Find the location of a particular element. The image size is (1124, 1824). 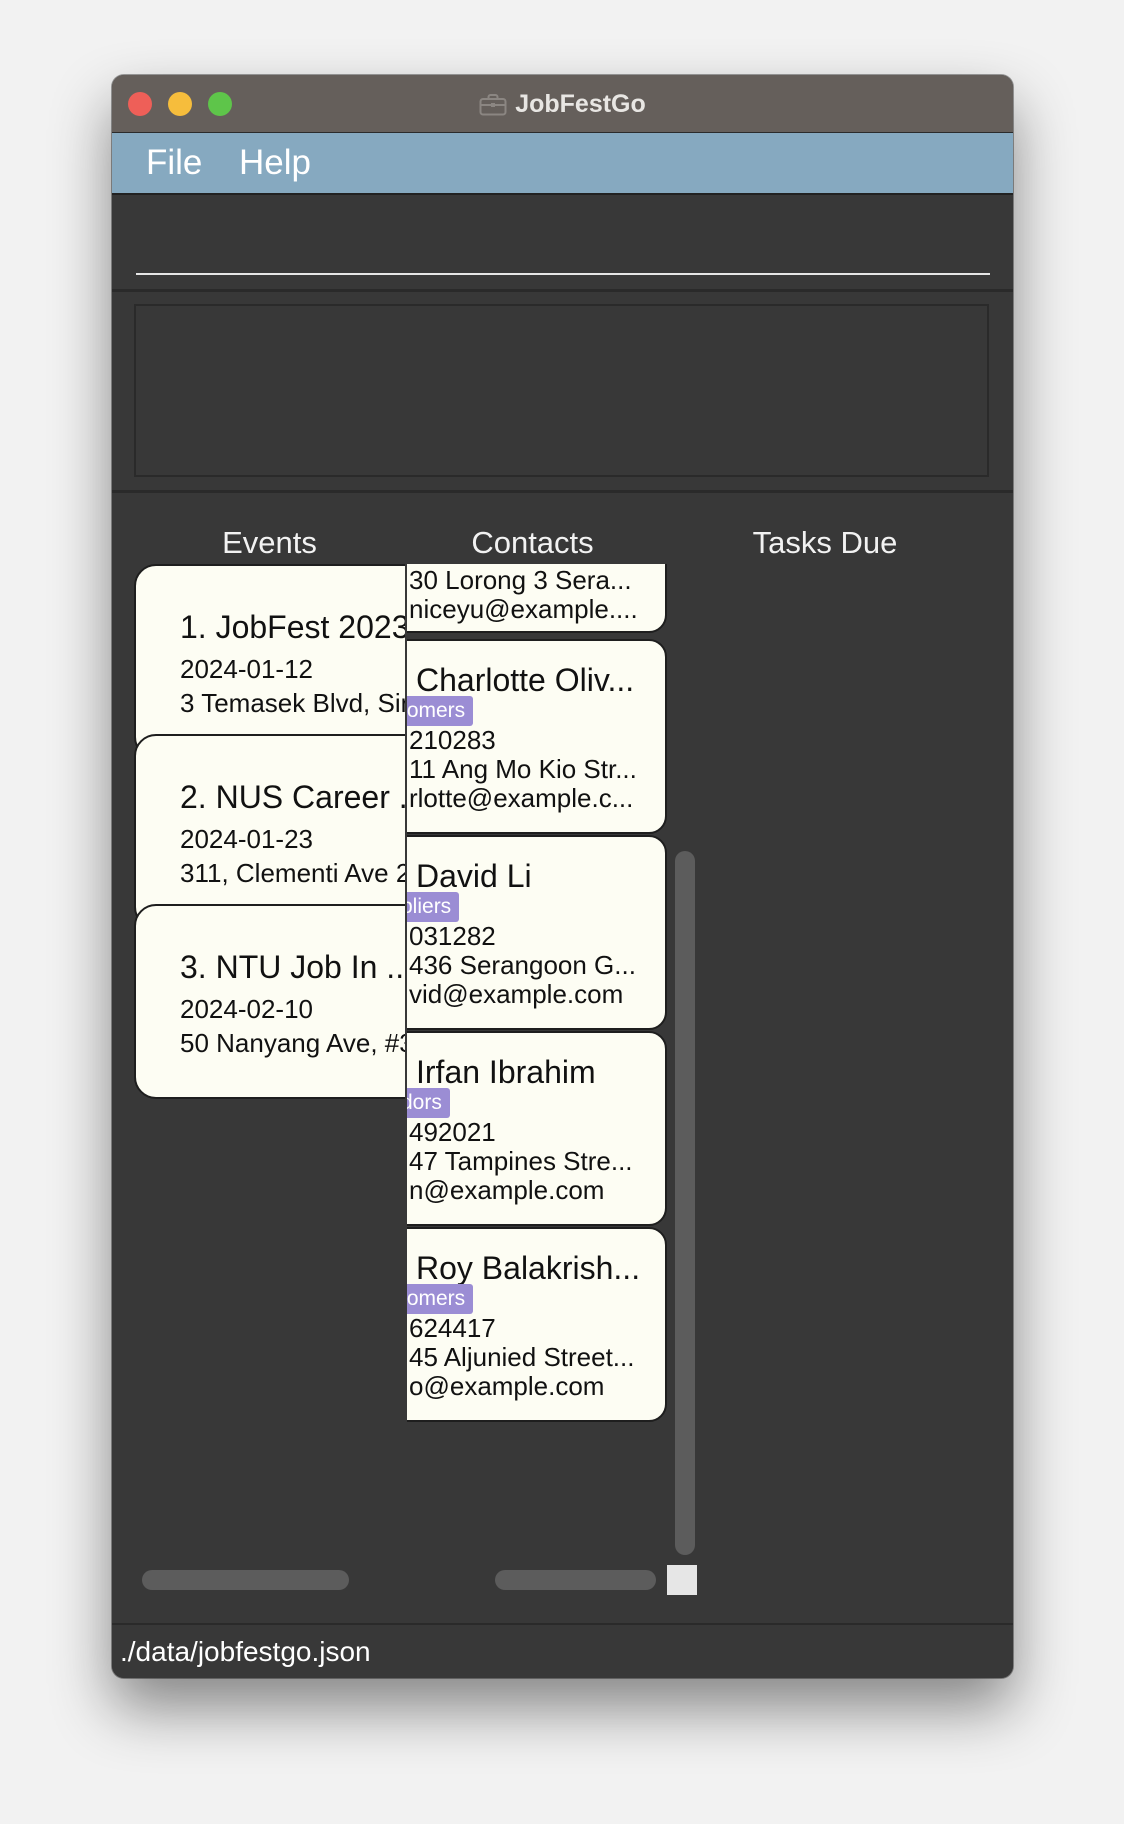

result-display is located at coordinates (561, 390).